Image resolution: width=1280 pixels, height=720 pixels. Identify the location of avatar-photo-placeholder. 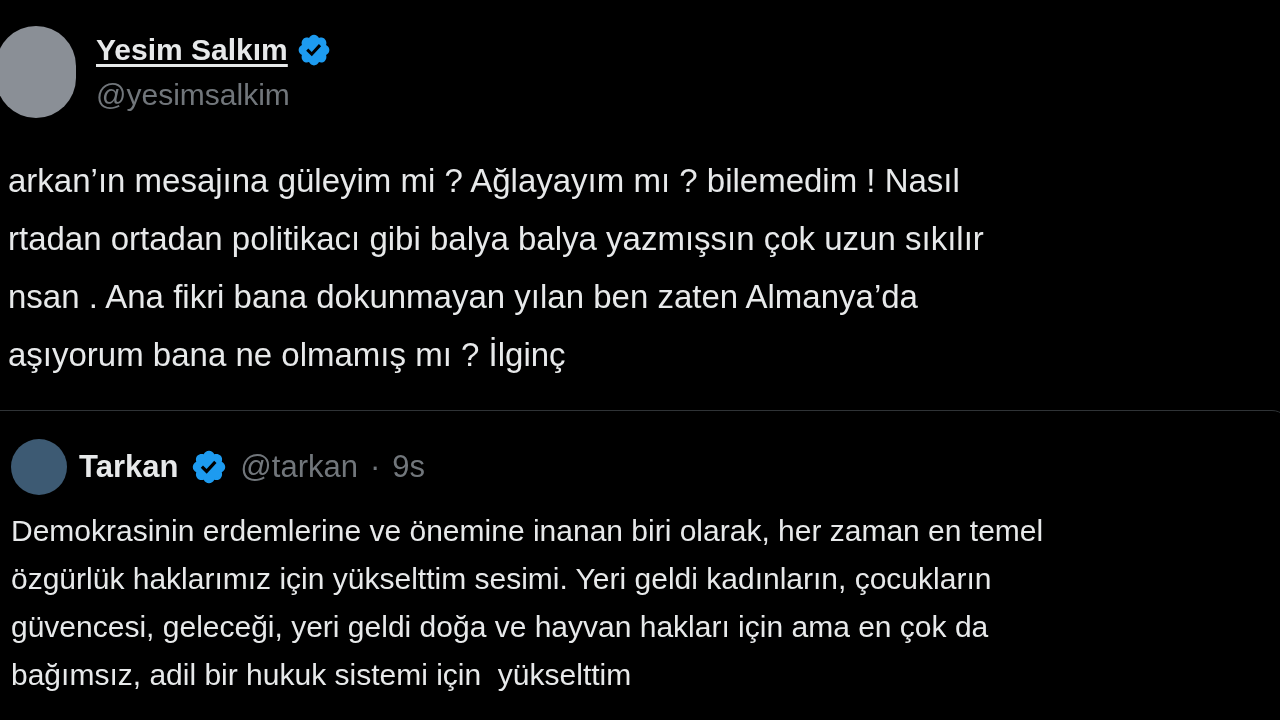
(39, 467).